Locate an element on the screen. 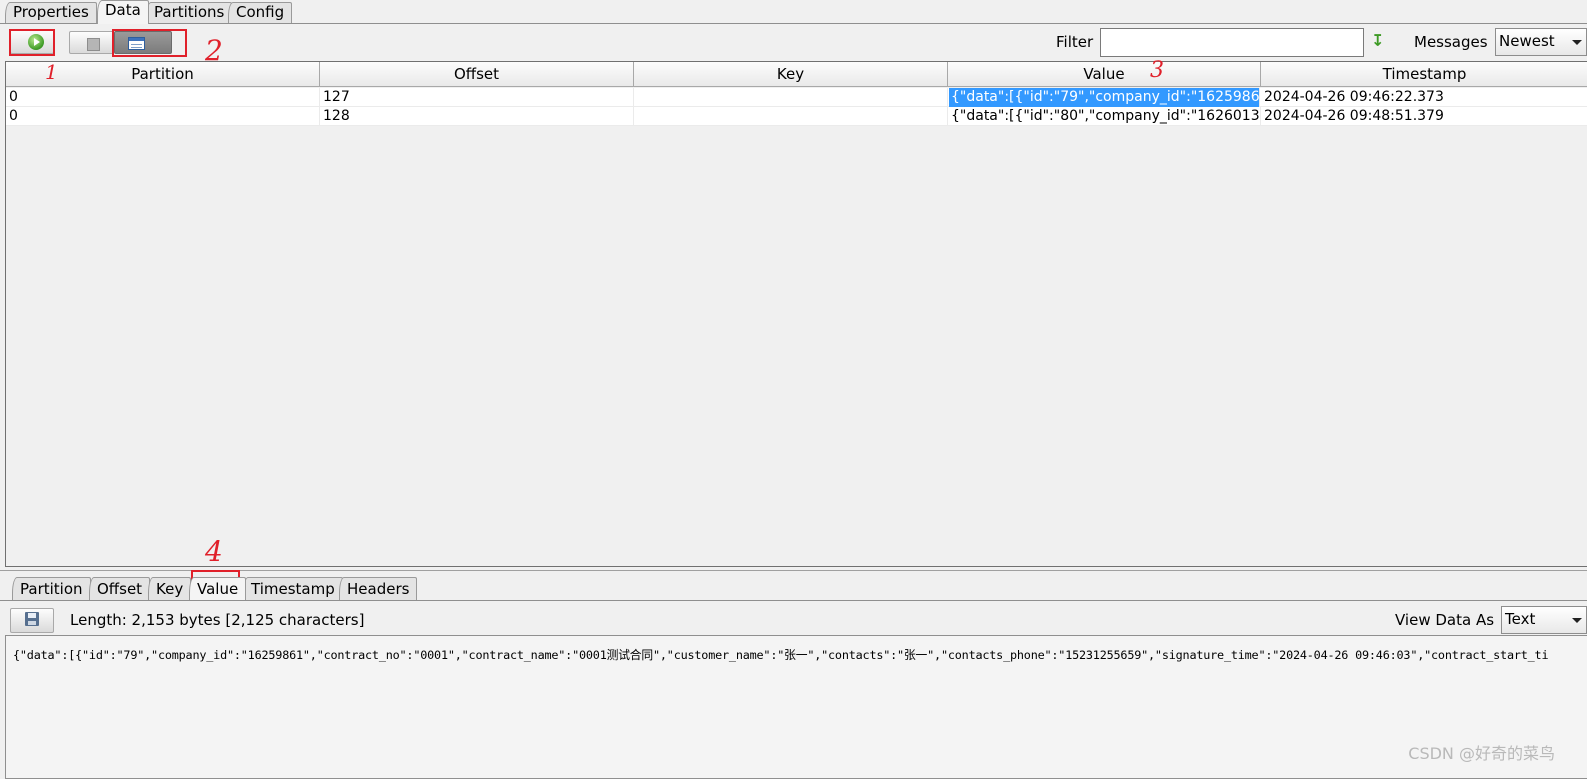 The width and height of the screenshot is (1587, 779). run-button is located at coordinates (32, 41).